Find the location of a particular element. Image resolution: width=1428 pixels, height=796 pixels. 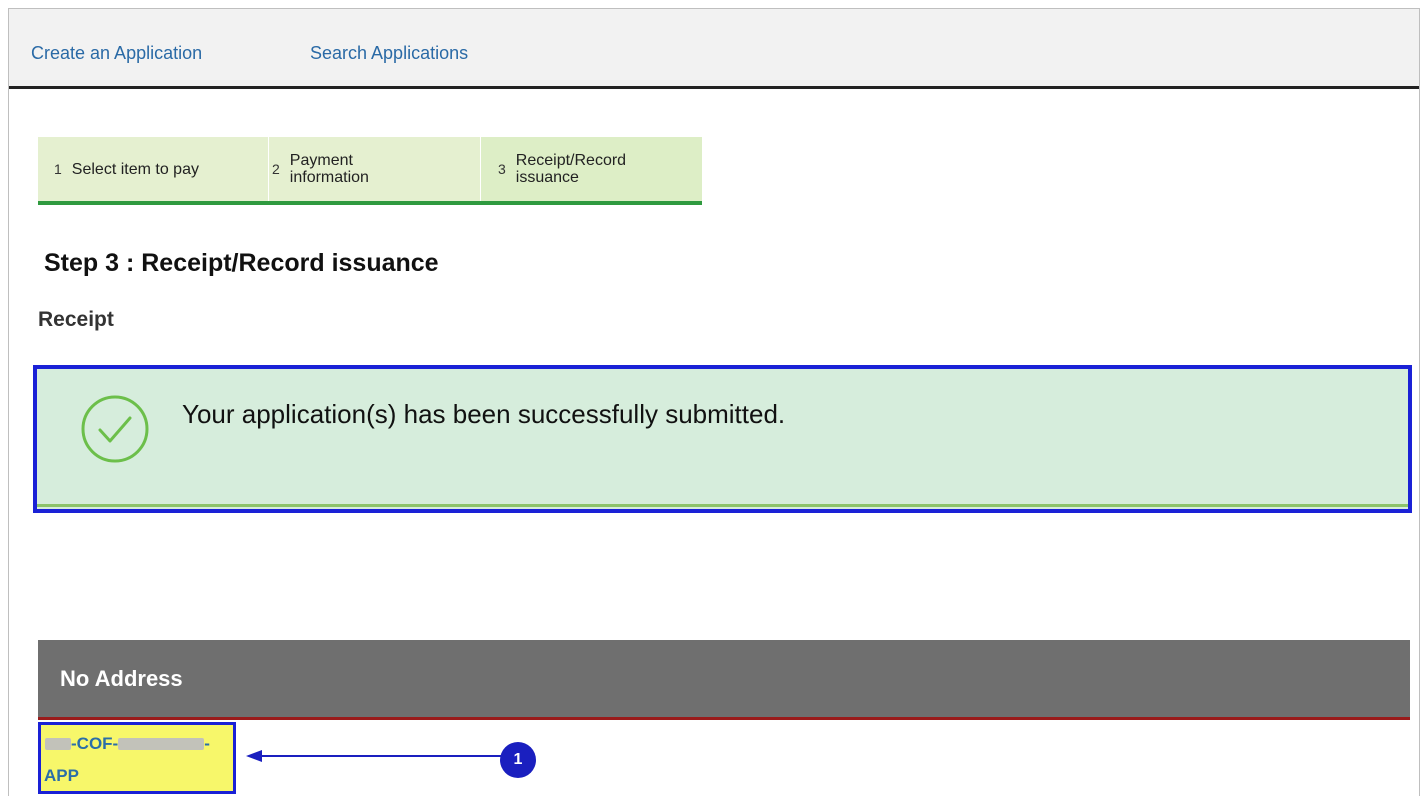

step-label: Select item to pay is located at coordinates (135, 169).